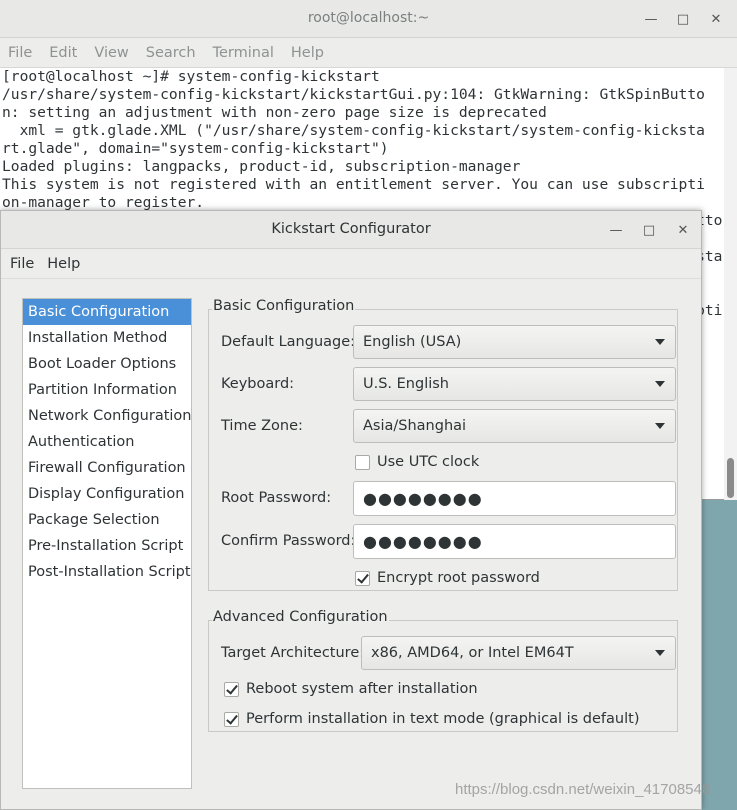 The height and width of the screenshot is (810, 737). I want to click on confirm-password-field: ●●●●●●●●, so click(514, 541).